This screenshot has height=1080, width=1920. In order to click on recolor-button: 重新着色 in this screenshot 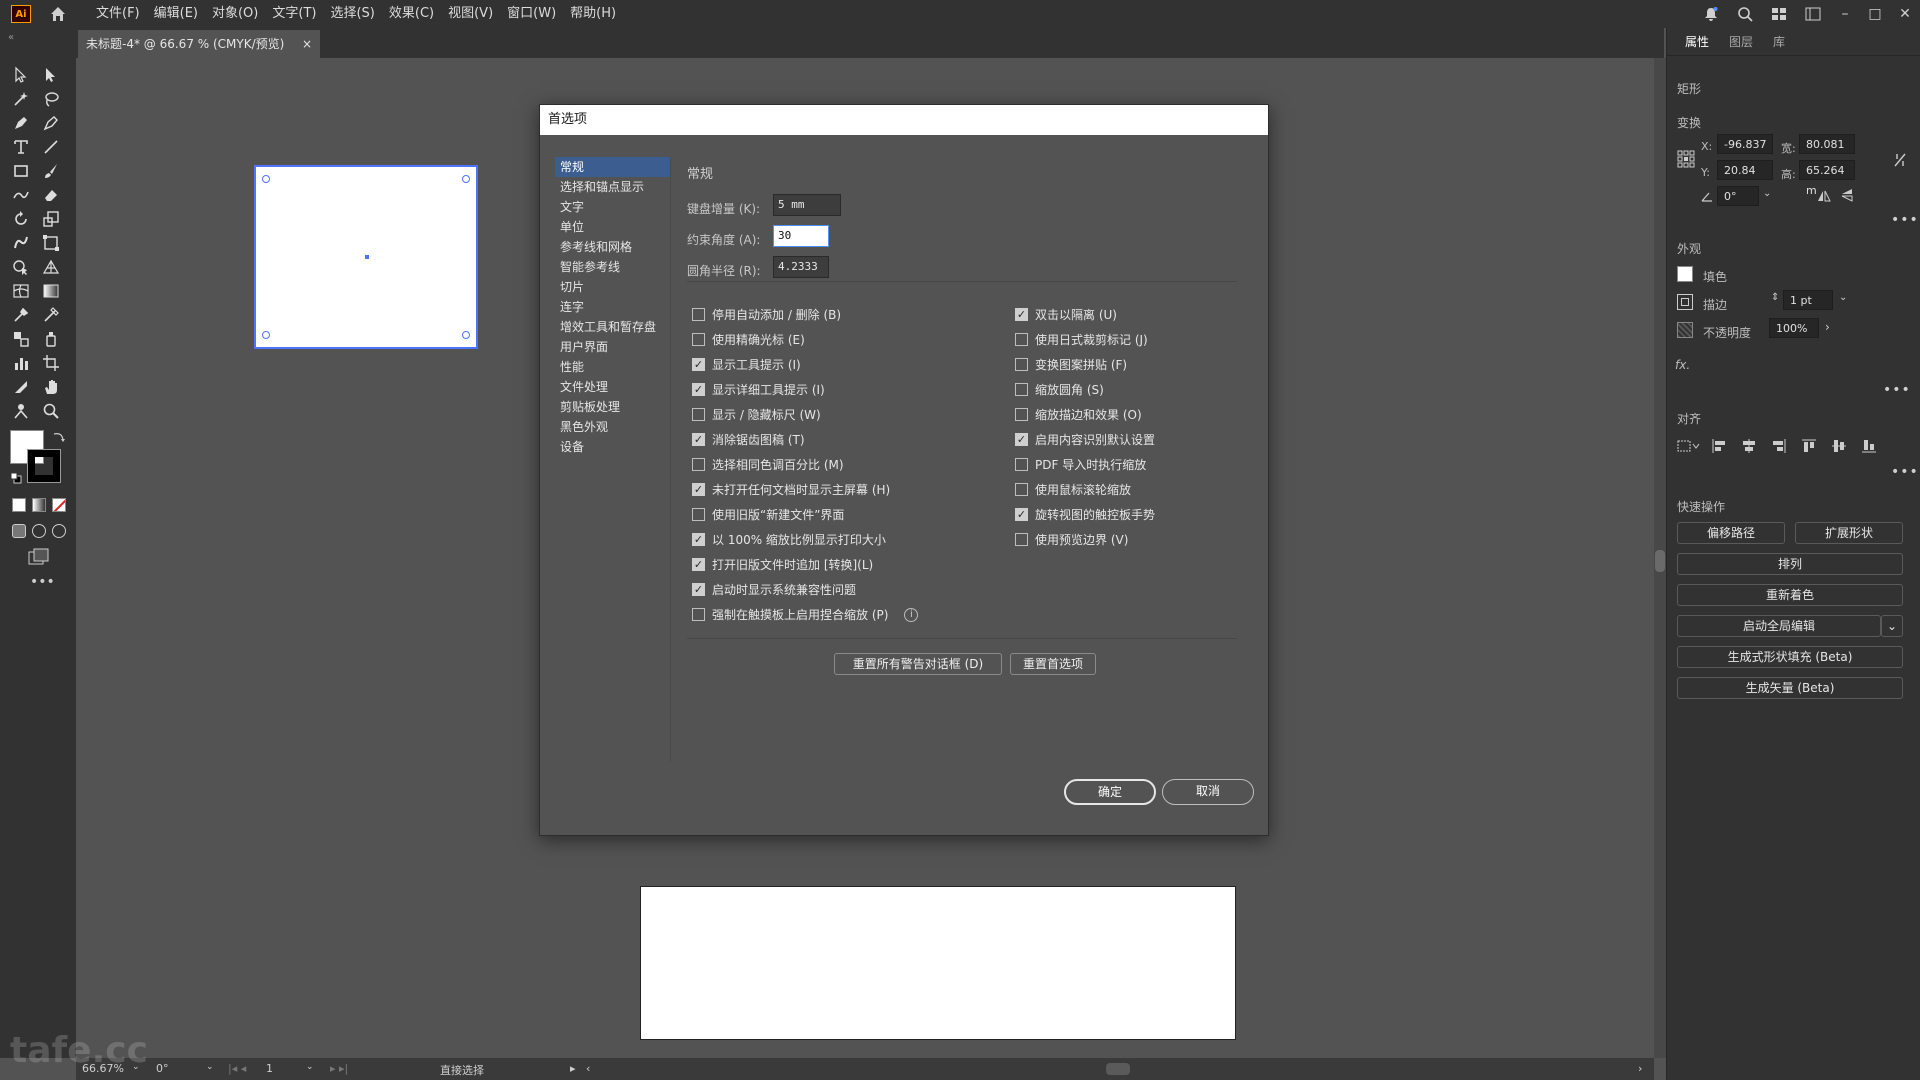, I will do `click(1790, 595)`.